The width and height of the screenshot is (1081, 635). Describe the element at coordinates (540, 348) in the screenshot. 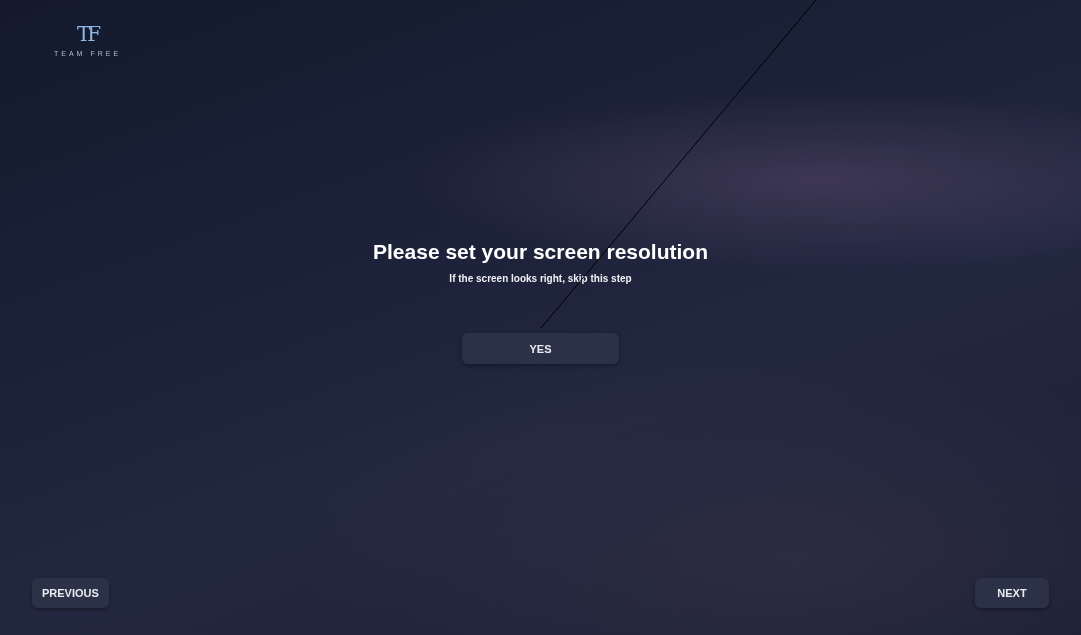

I see `yes-button: YES` at that location.